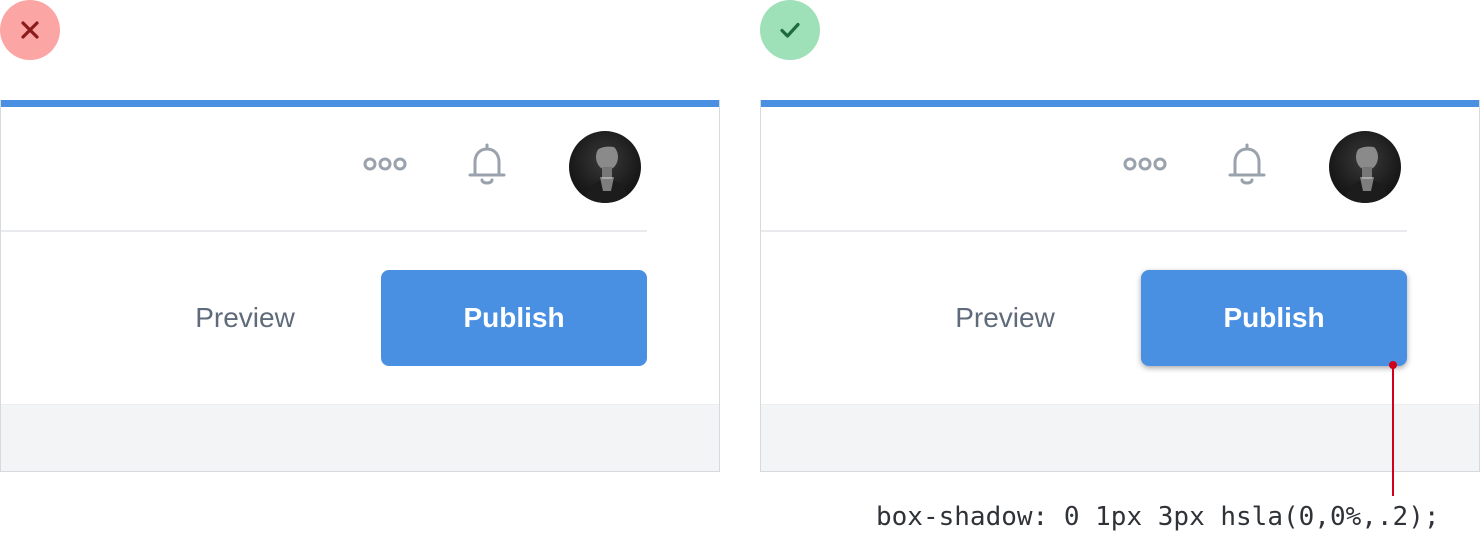 Image resolution: width=1480 pixels, height=554 pixels. Describe the element at coordinates (1158, 517) in the screenshot. I see `box-shadow-code-label: box-shadow: 0 1px 3px hsla(0,0%,.2);` at that location.